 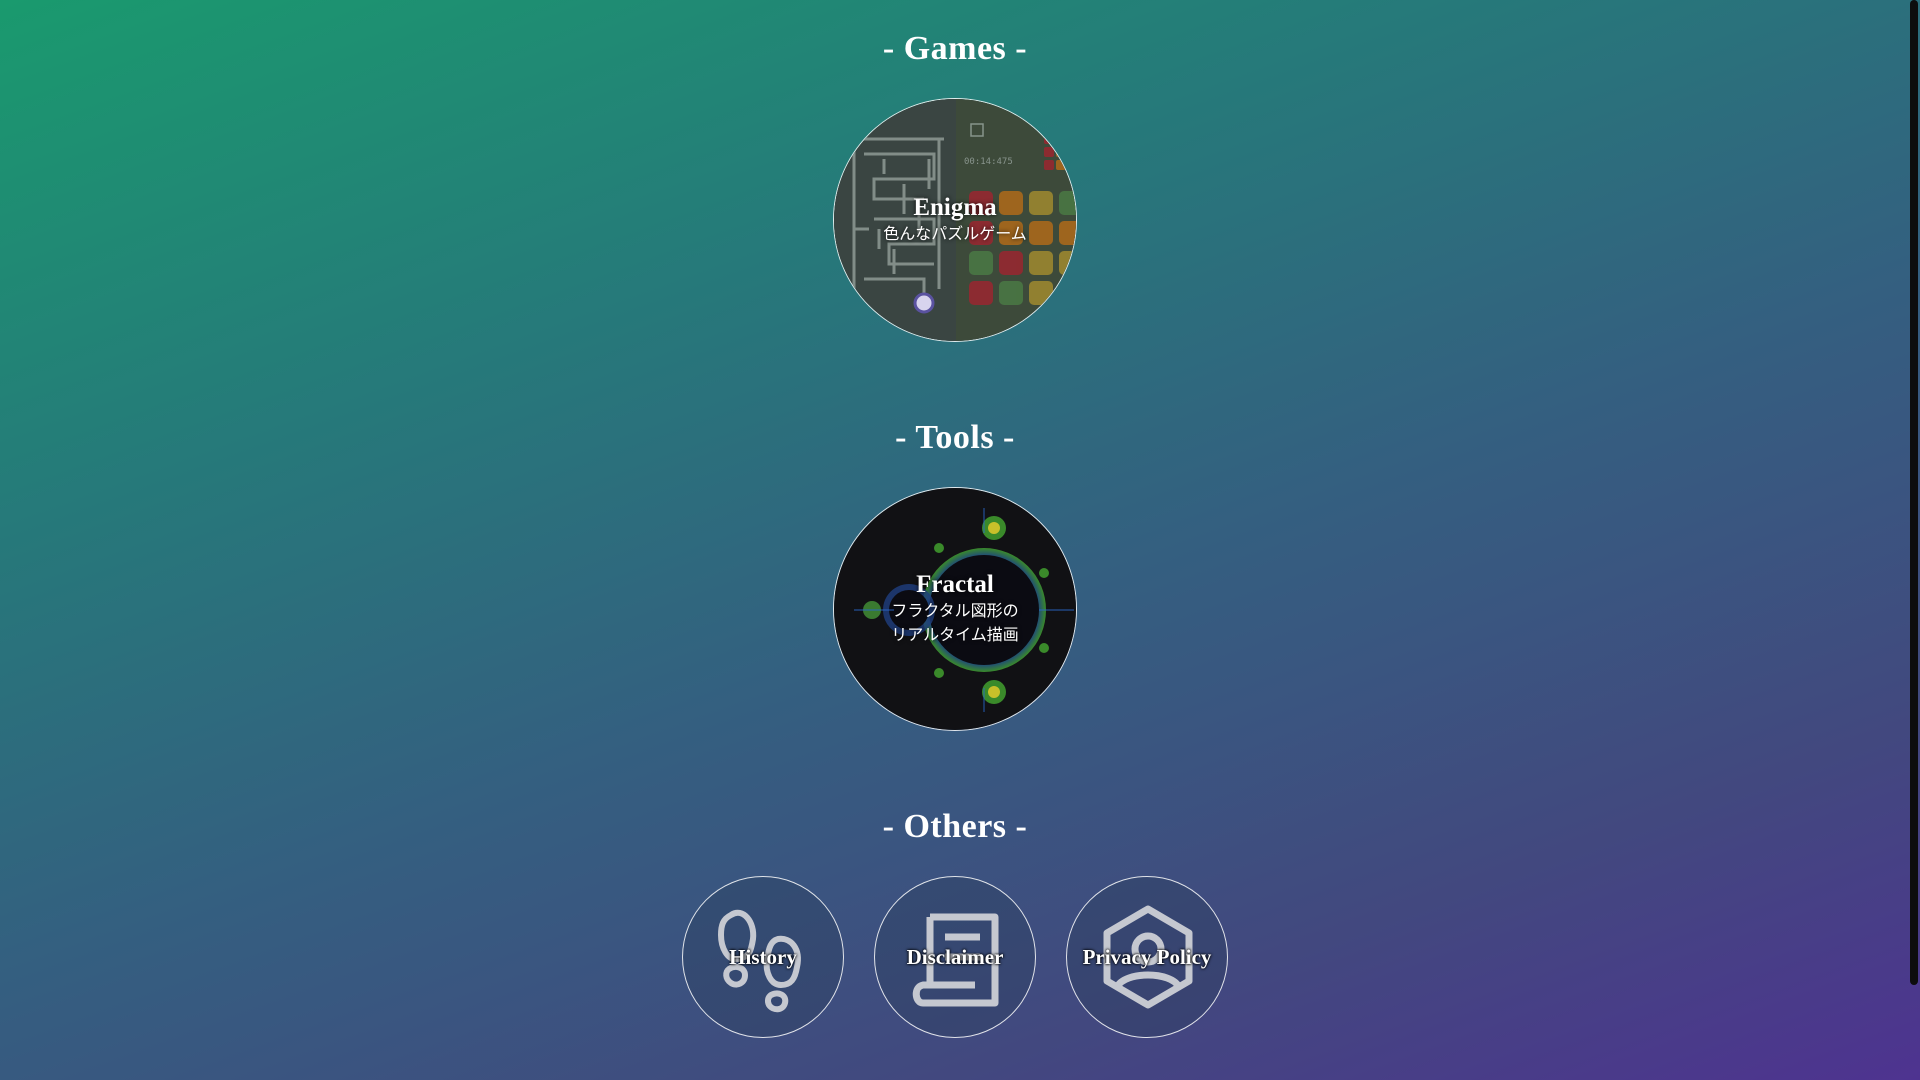 What do you see at coordinates (955, 826) in the screenshot?
I see `others-section-title: - Others -` at bounding box center [955, 826].